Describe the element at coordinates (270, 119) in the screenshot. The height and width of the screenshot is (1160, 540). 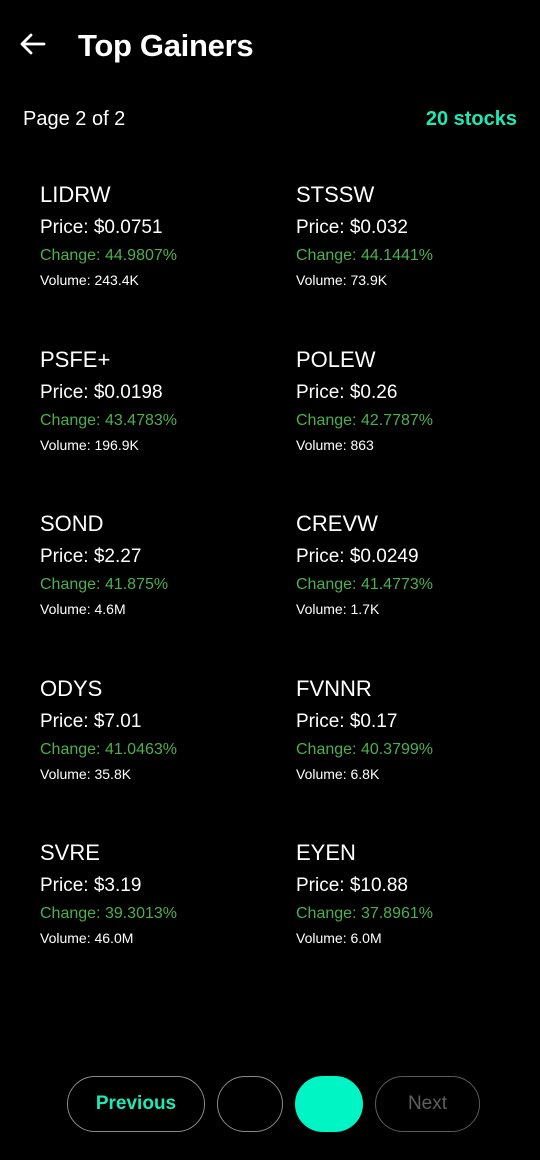
I see `list-info-bar: Page 2 of 2 20 stocks` at that location.